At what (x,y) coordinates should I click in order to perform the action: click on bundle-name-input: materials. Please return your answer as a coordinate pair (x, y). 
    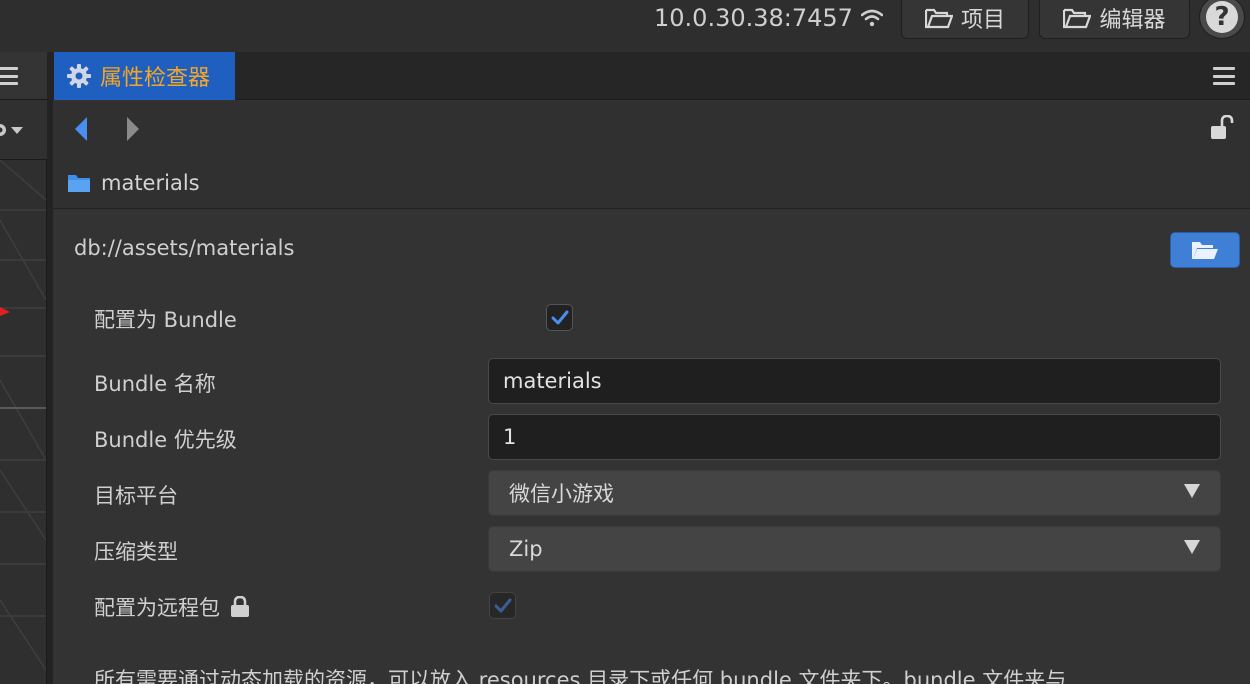
    Looking at the image, I should click on (854, 381).